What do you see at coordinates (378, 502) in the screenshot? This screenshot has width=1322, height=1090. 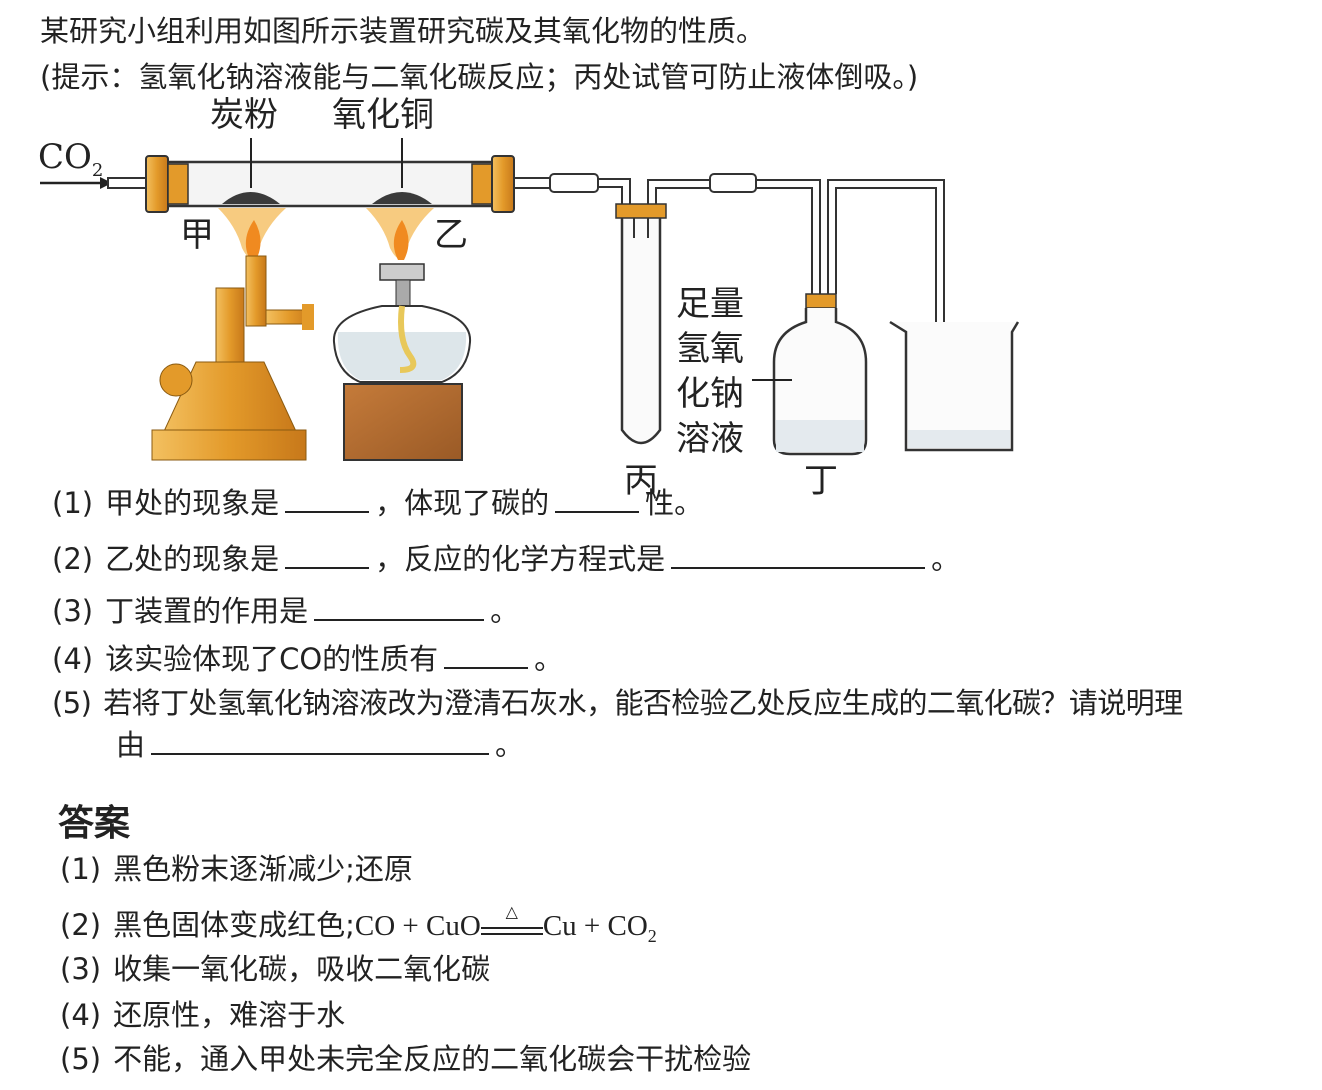 I see `question-1: (1) 甲处的现象是 ，体现了碳的 性。` at bounding box center [378, 502].